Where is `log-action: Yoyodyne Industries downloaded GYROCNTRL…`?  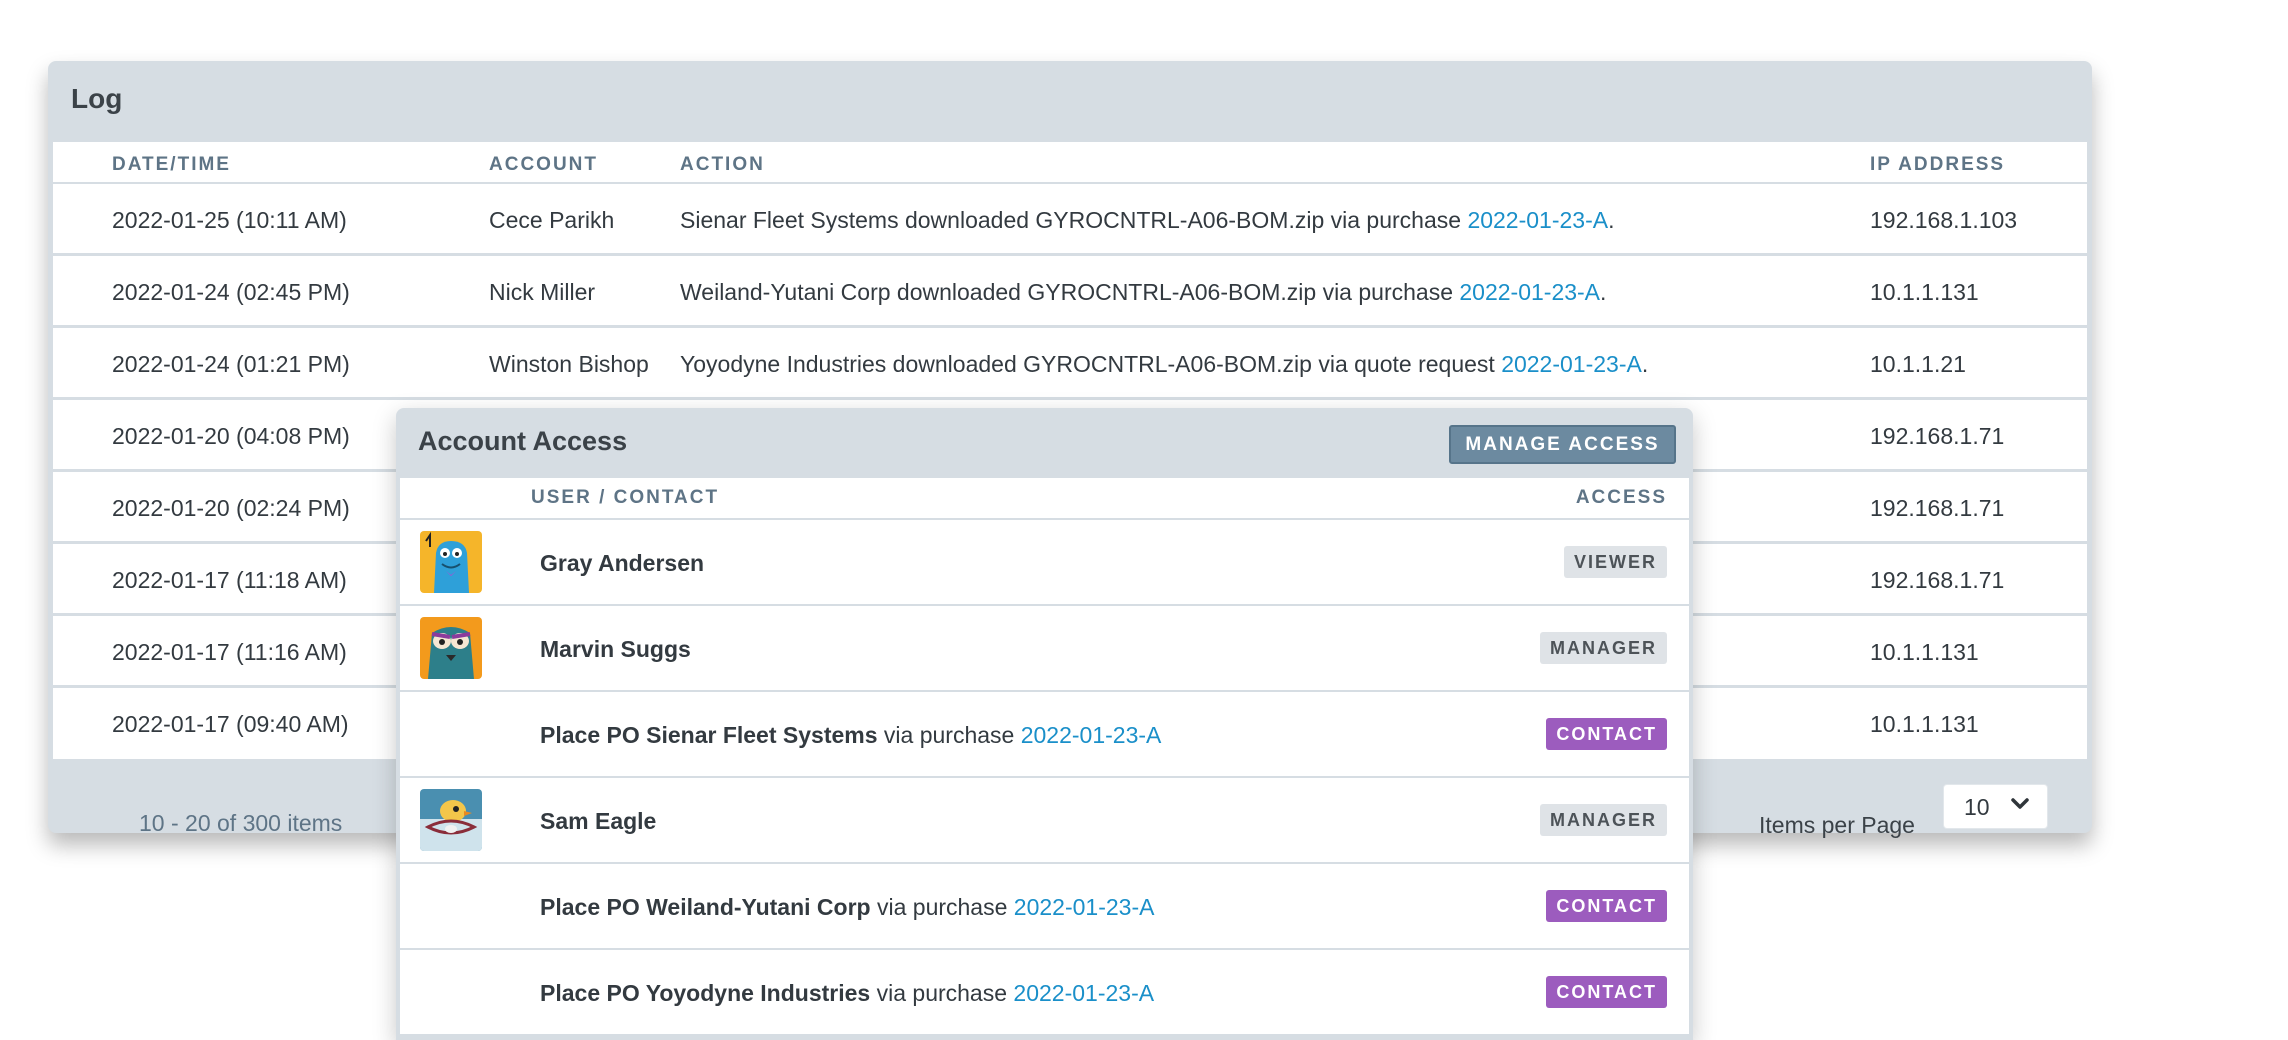 log-action: Yoyodyne Industries downloaded GYROCNTRL… is located at coordinates (1164, 364).